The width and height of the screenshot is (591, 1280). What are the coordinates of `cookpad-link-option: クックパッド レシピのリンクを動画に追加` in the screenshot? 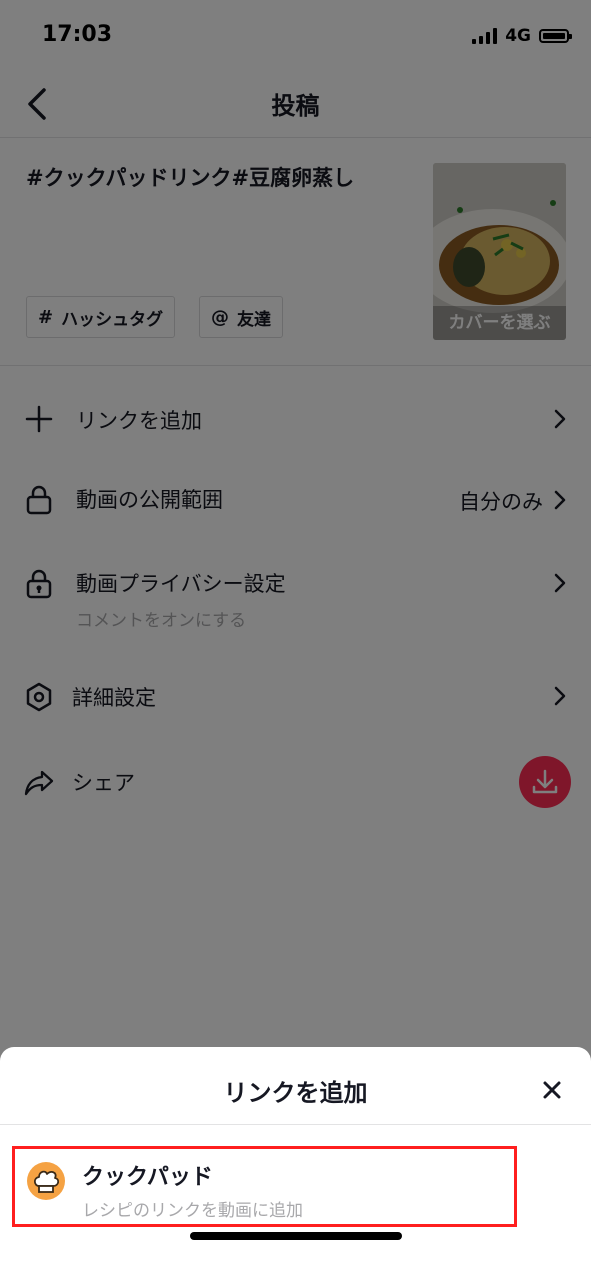 It's located at (264, 1186).